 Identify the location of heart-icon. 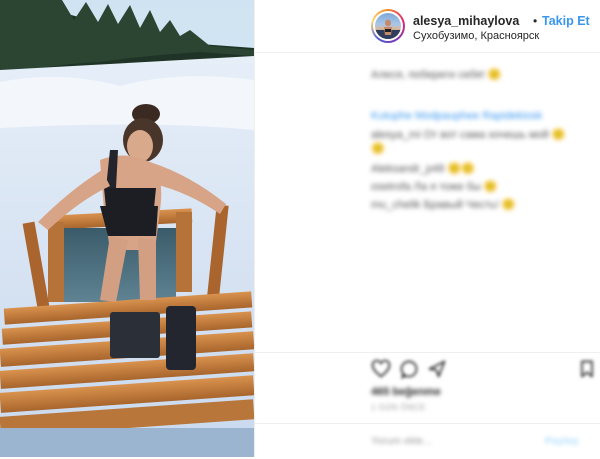
(381, 369).